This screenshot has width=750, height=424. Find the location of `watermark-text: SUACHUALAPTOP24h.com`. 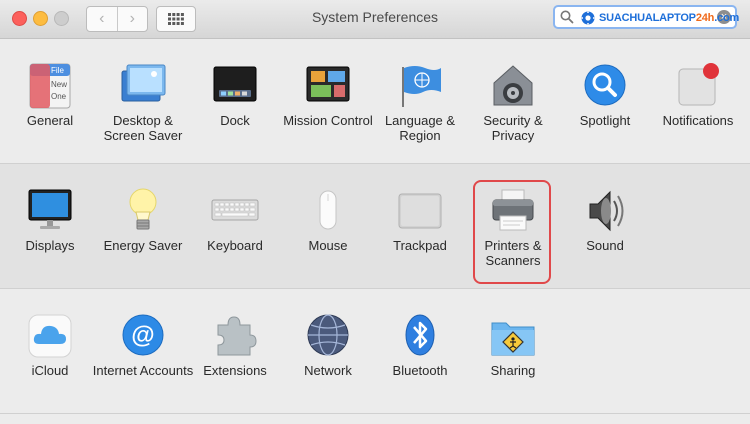

watermark-text: SUACHUALAPTOP24h.com is located at coordinates (669, 18).